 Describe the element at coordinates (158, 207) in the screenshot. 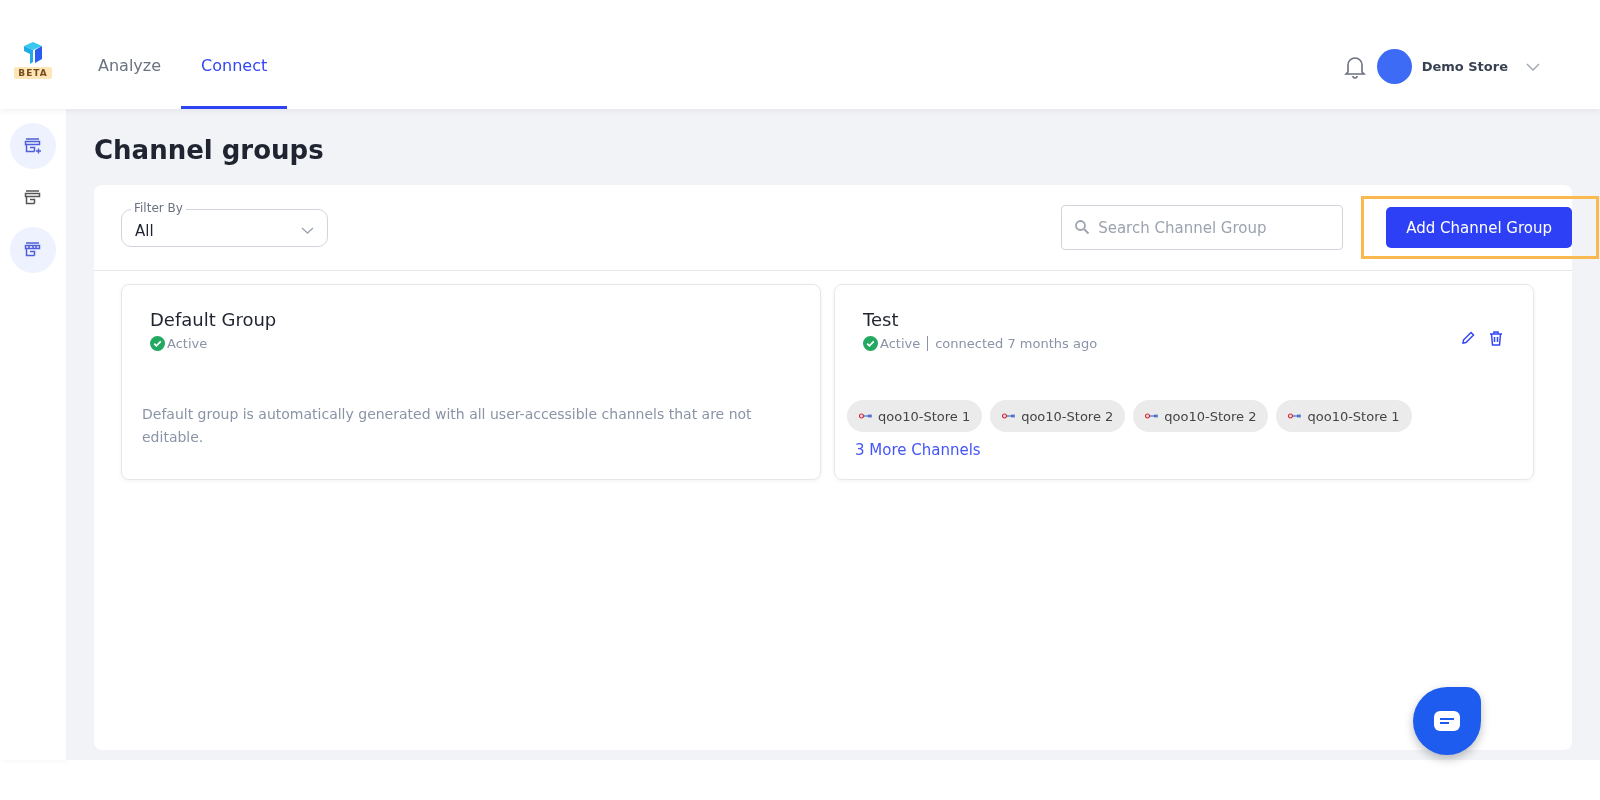

I see `filter-label: Filter By` at that location.